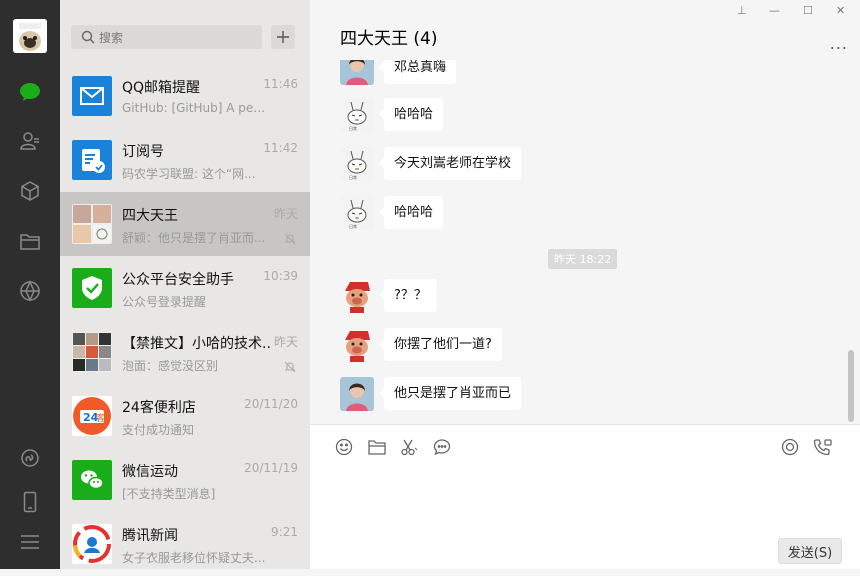 The width and height of the screenshot is (860, 576). Describe the element at coordinates (158, 430) in the screenshot. I see `chat-preview: 支付成功通知` at that location.